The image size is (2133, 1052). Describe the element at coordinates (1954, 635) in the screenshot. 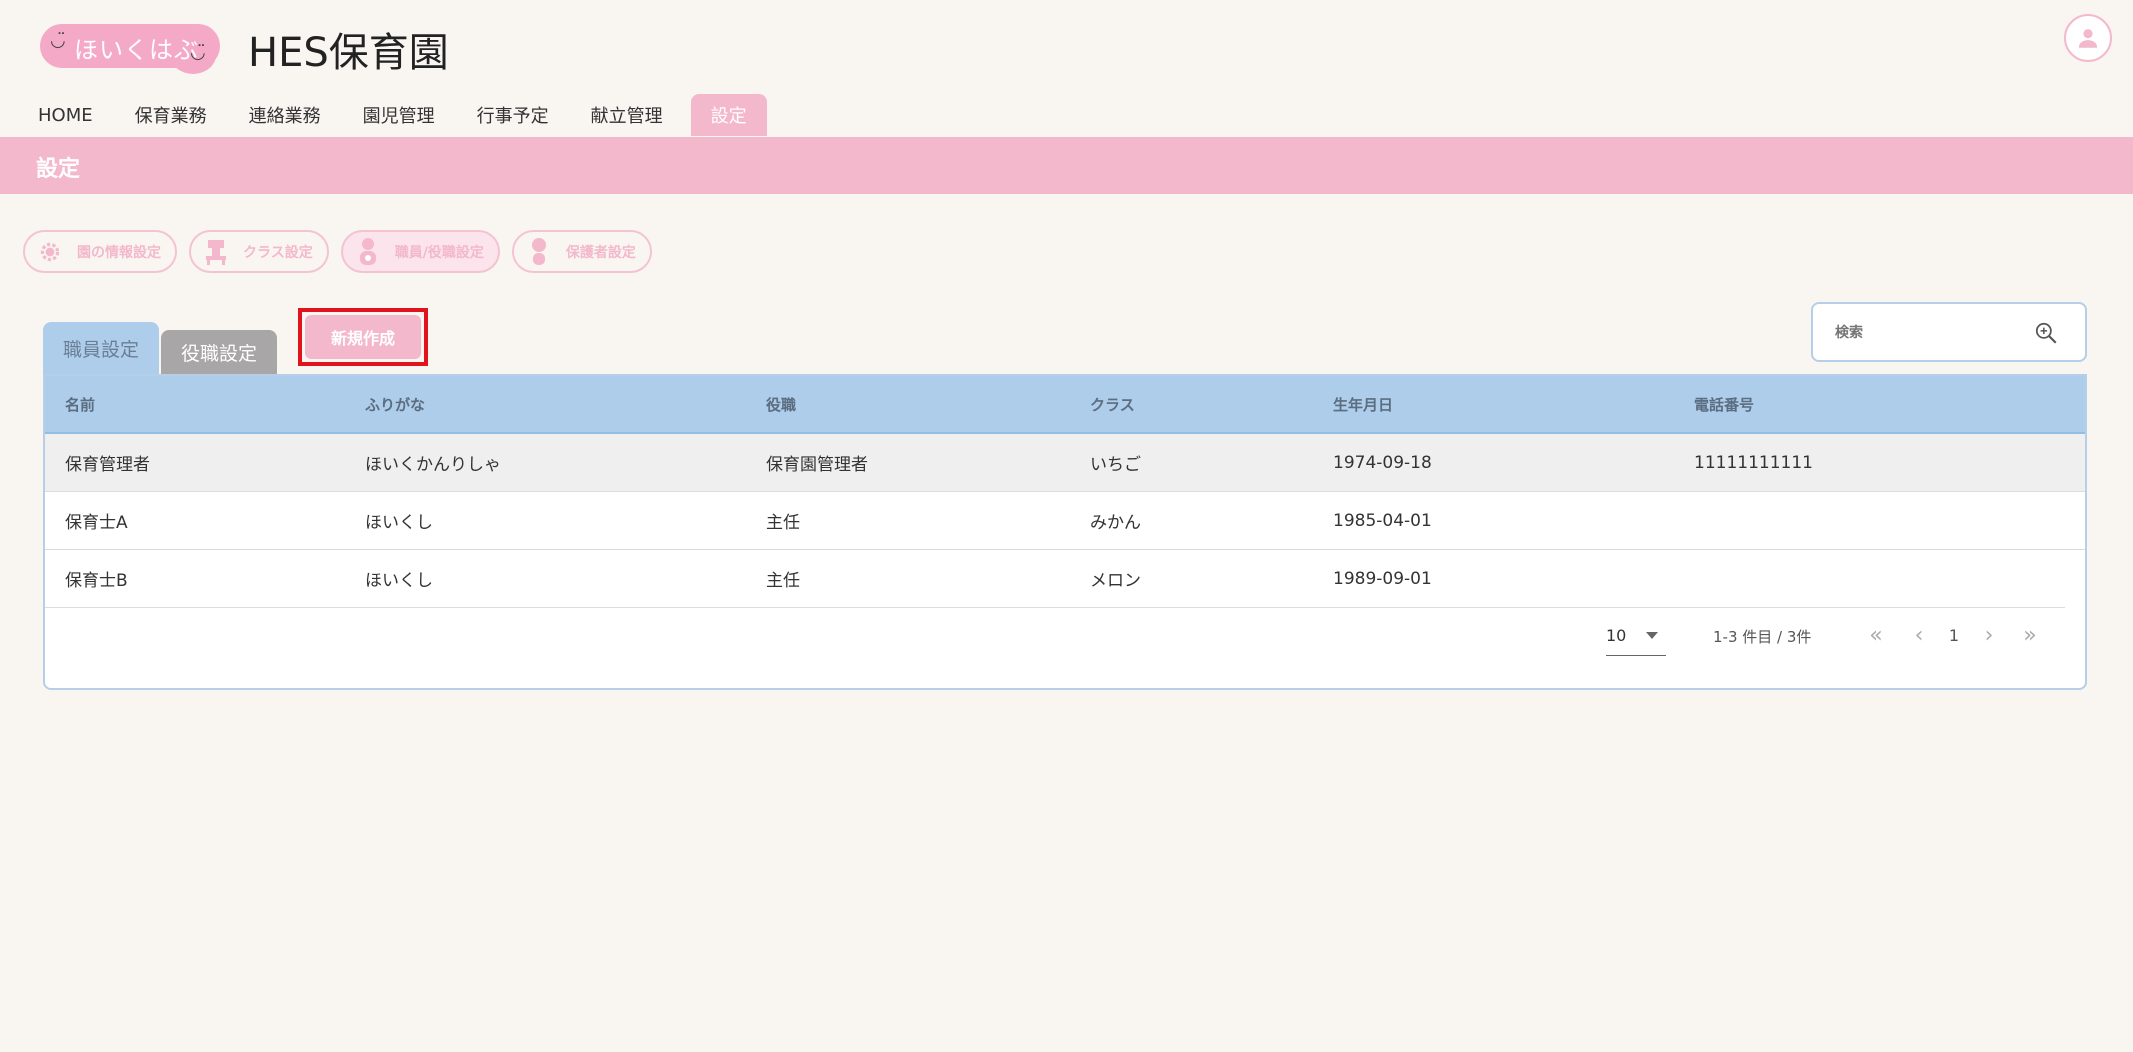

I see `current-page-number: 1` at that location.